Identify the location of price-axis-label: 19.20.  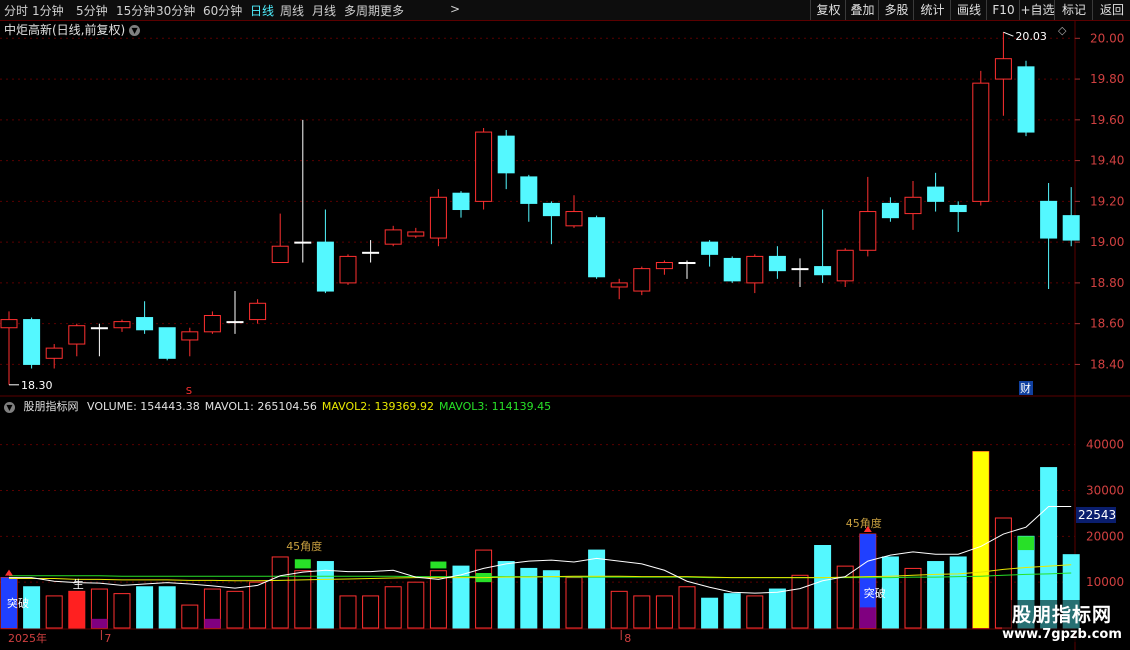
(1107, 201).